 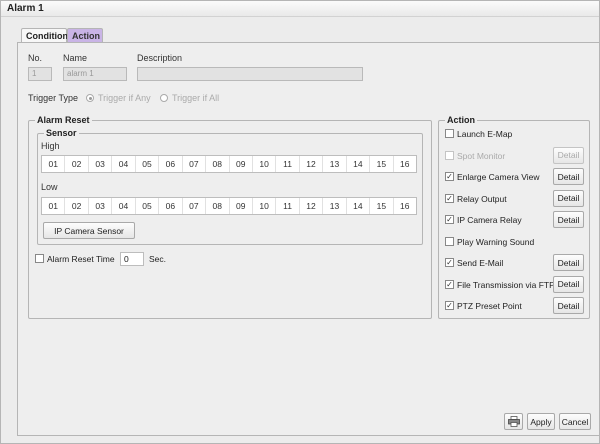 What do you see at coordinates (85, 35) in the screenshot?
I see `tab-action: Action` at bounding box center [85, 35].